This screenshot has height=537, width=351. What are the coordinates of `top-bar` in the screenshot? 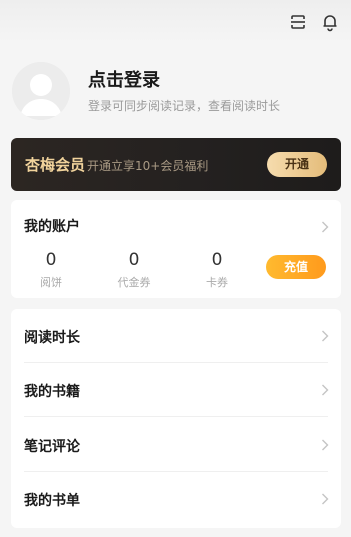 It's located at (175, 21).